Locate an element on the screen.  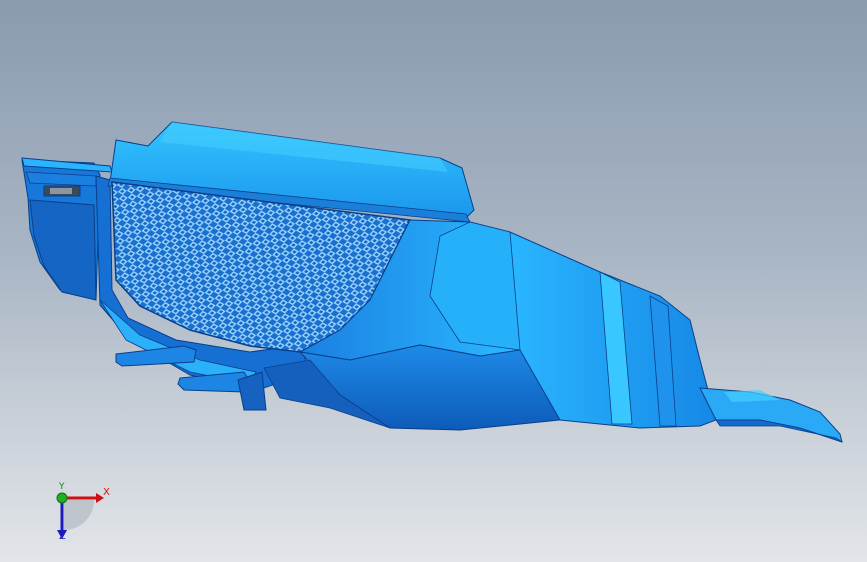
x-axis-label: X is located at coordinates (106, 492).